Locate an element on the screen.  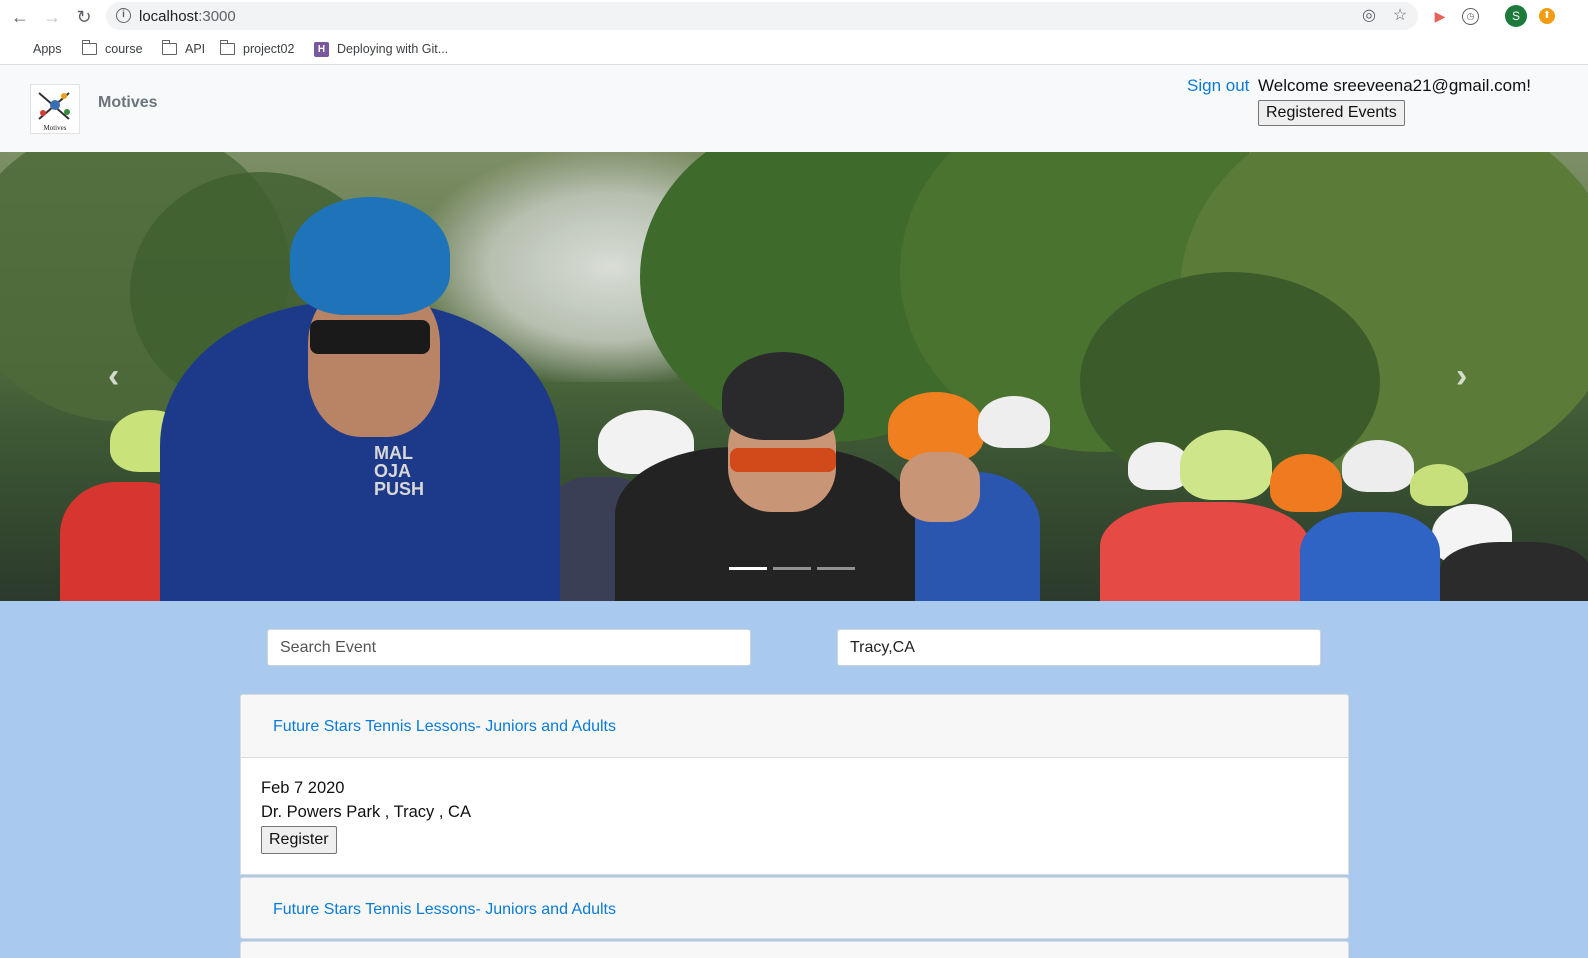
back-icon: ← is located at coordinates (20, 17).